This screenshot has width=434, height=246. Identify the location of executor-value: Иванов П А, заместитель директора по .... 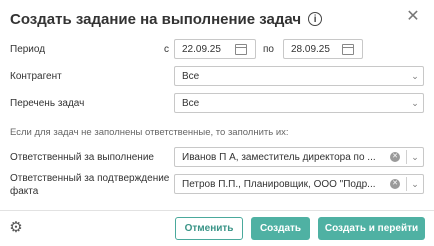
(279, 157).